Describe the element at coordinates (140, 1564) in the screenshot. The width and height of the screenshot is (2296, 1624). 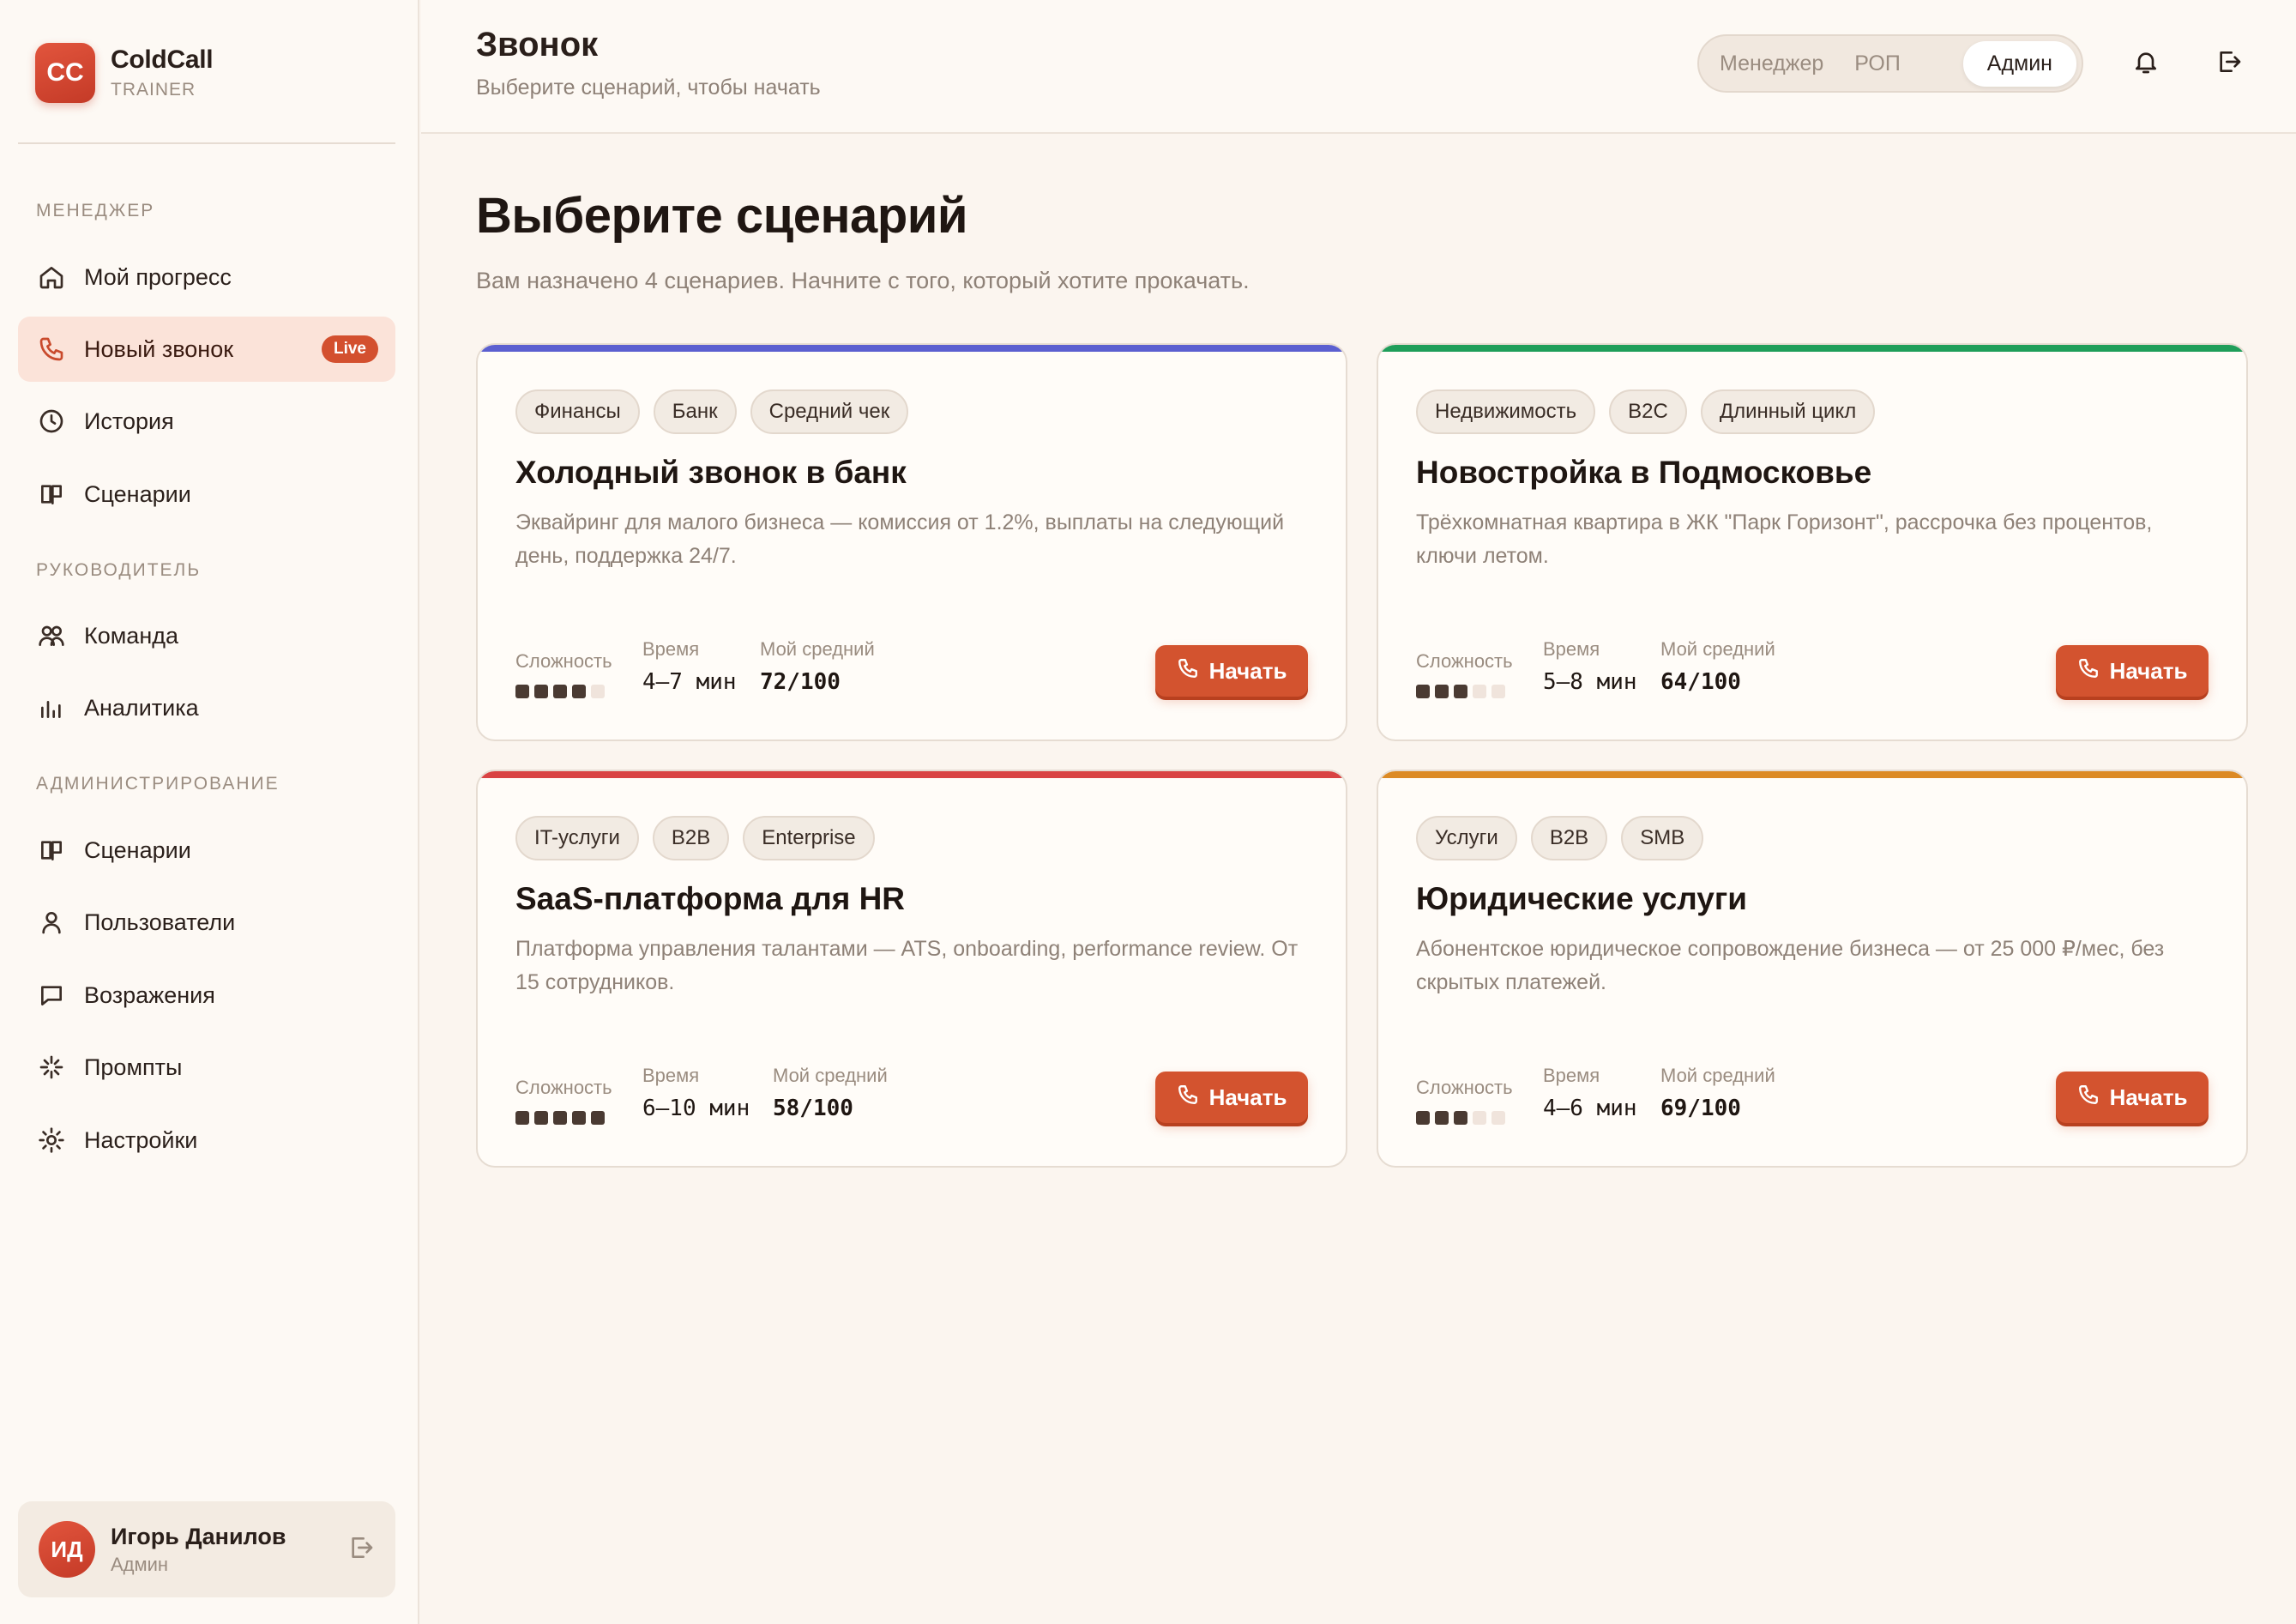
I see `user-role: Админ` at that location.